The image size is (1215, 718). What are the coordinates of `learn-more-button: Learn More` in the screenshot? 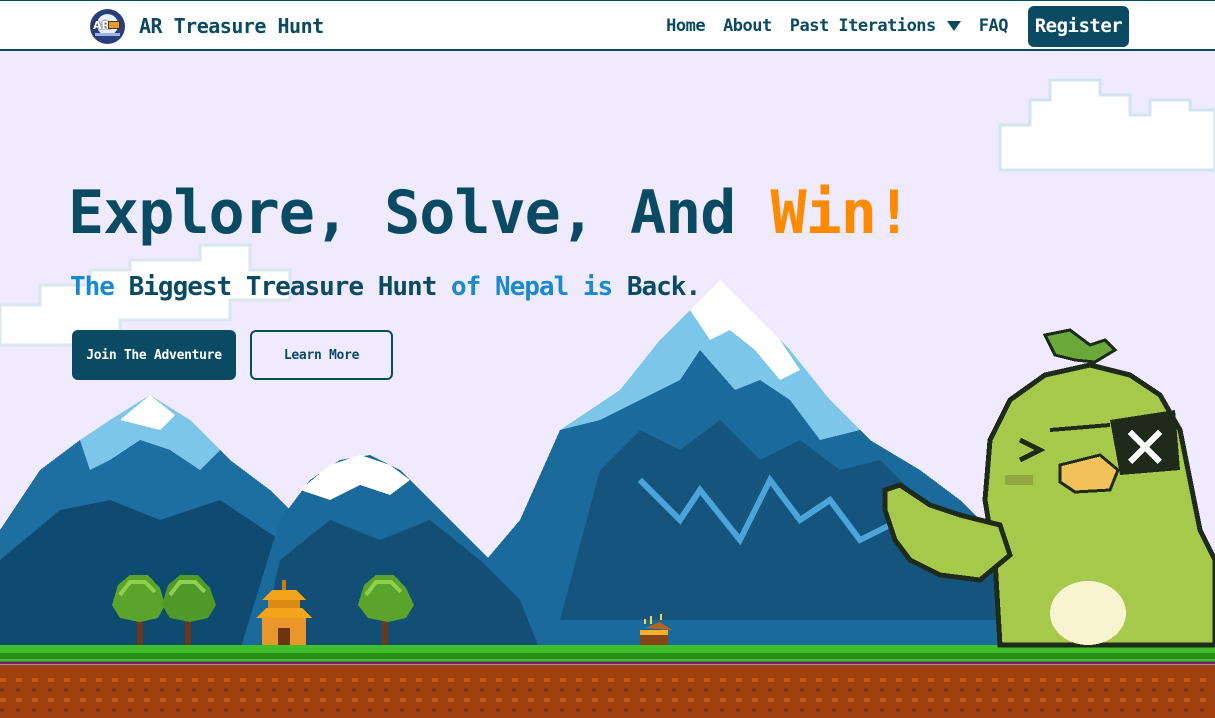 It's located at (321, 355).